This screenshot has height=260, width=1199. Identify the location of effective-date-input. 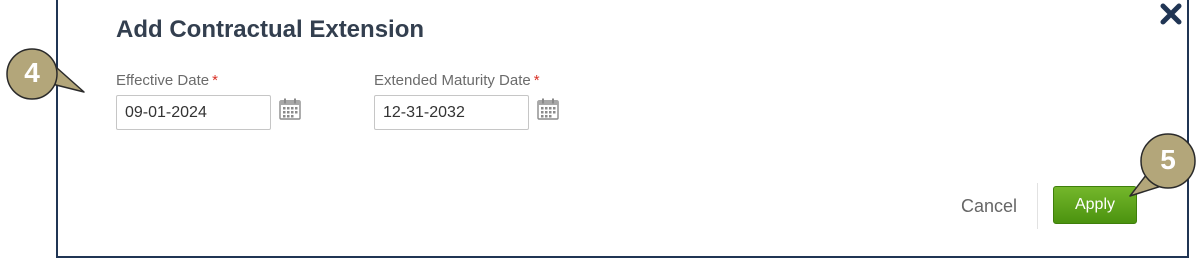
(193, 112).